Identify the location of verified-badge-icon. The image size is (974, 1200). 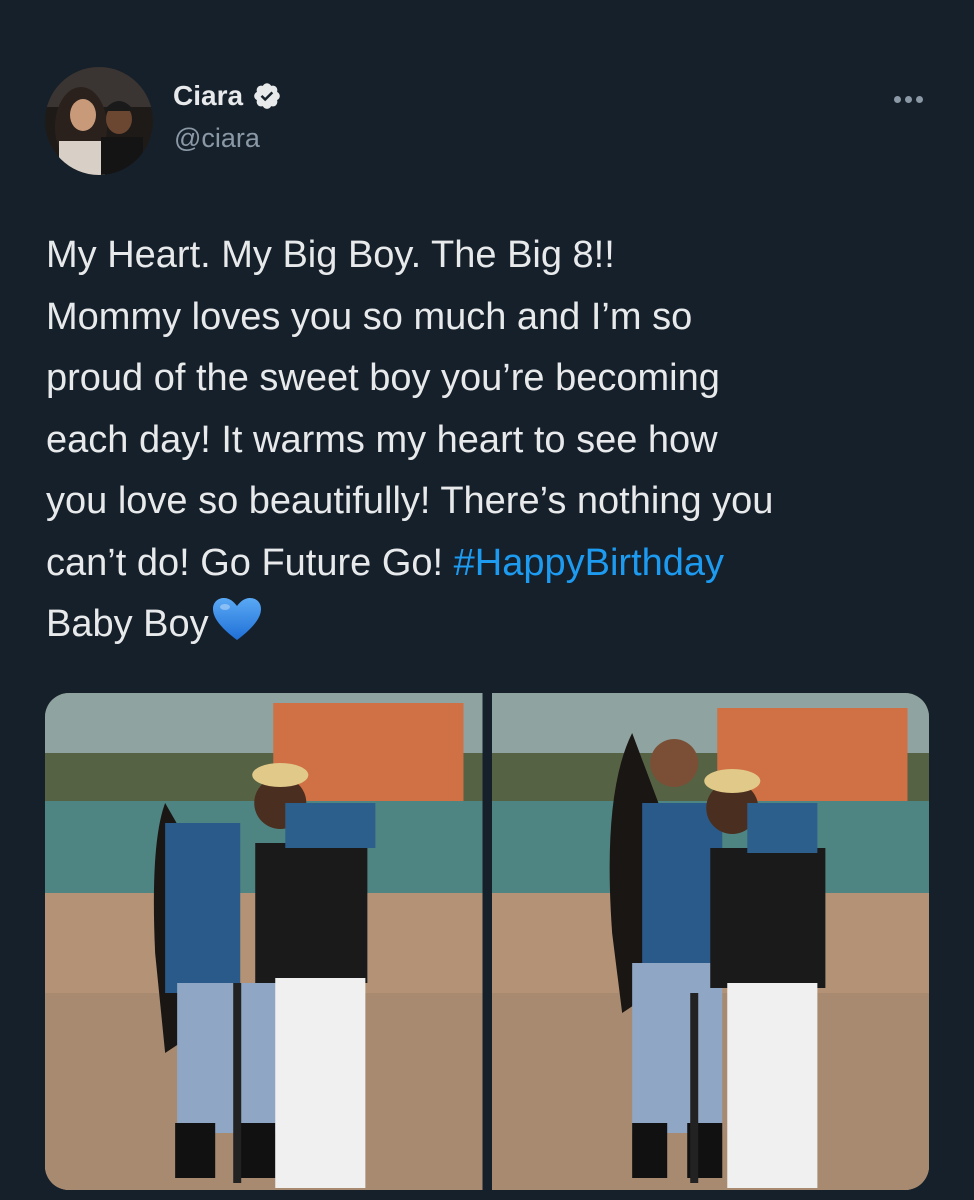
(267, 96).